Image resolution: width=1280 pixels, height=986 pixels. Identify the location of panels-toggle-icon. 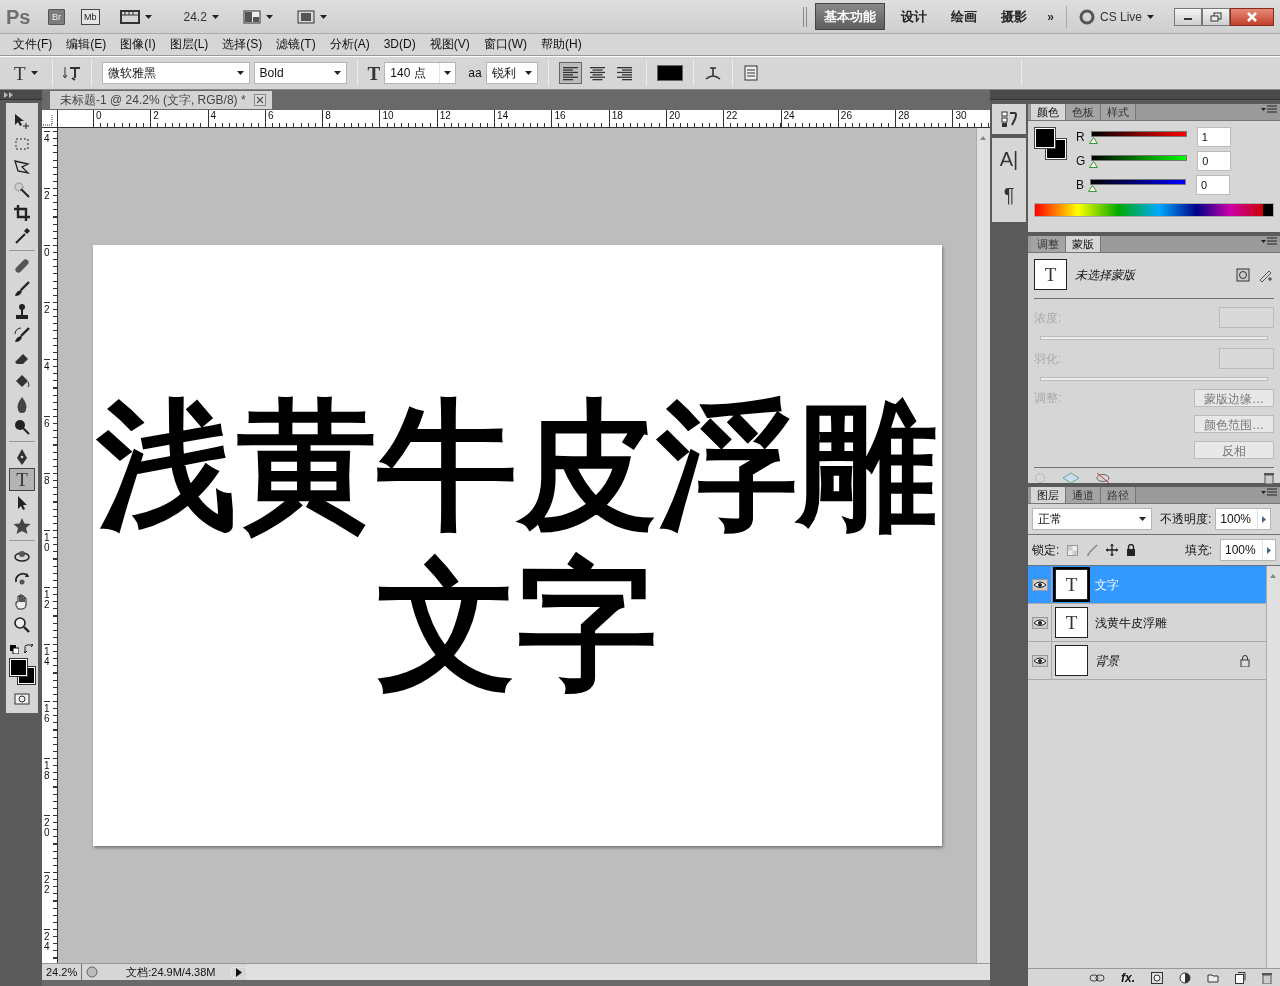
(750, 73).